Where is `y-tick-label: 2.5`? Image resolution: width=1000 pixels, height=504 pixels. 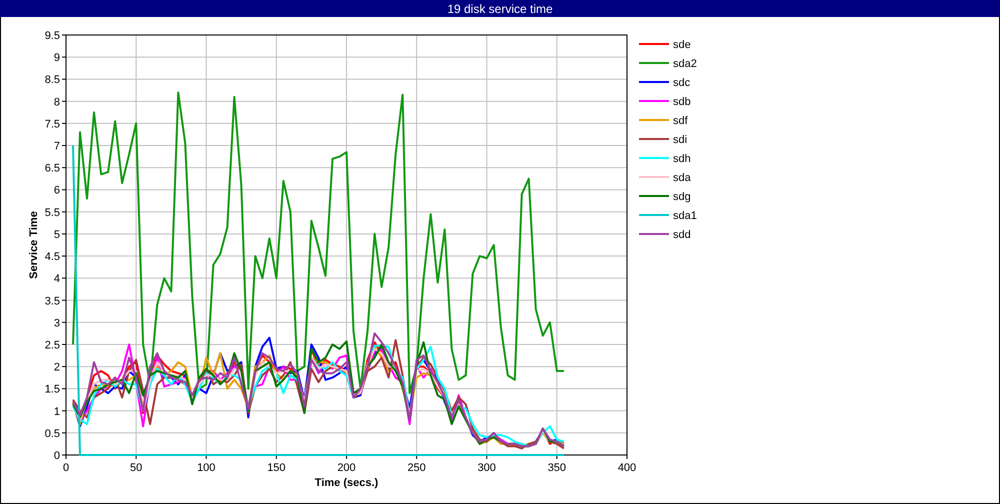 y-tick-label: 2.5 is located at coordinates (52, 345).